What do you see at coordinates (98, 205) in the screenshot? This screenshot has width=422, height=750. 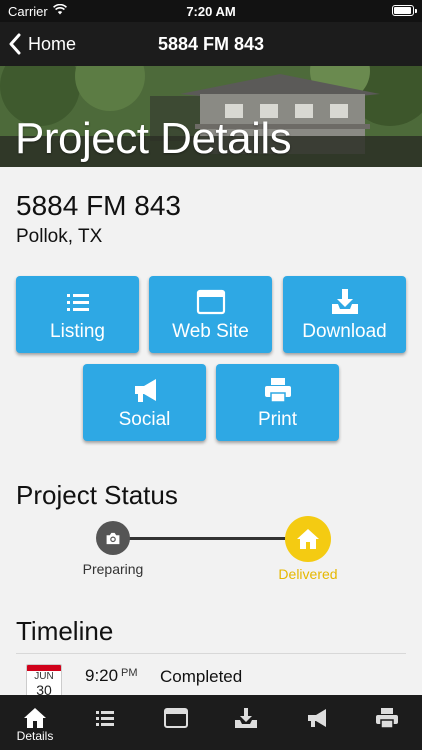 I see `street-address: 5884 FM 843` at bounding box center [98, 205].